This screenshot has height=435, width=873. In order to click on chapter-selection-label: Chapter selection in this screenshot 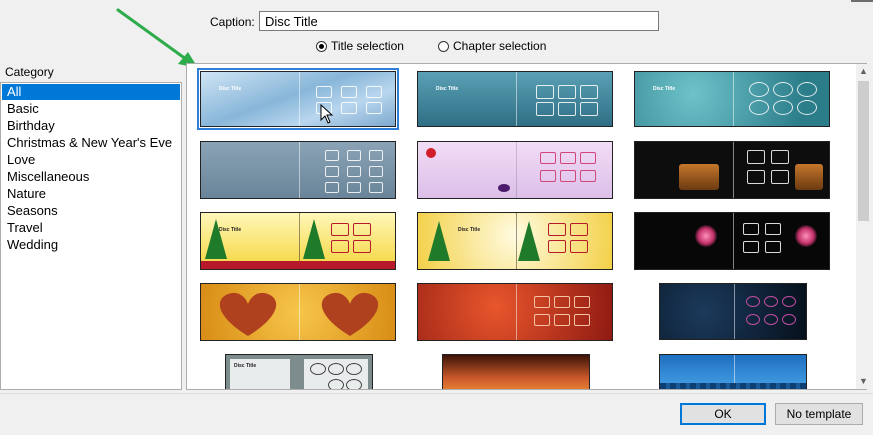, I will do `click(500, 46)`.